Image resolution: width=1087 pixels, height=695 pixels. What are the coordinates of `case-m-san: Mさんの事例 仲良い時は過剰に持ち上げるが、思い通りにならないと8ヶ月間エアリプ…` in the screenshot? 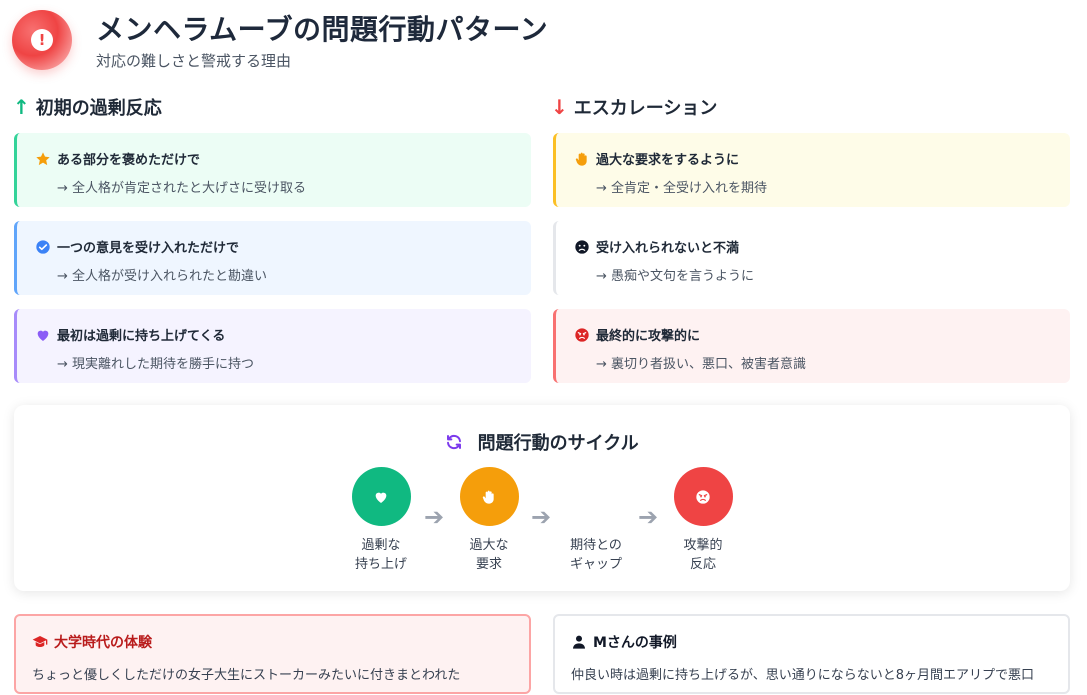 It's located at (811, 654).